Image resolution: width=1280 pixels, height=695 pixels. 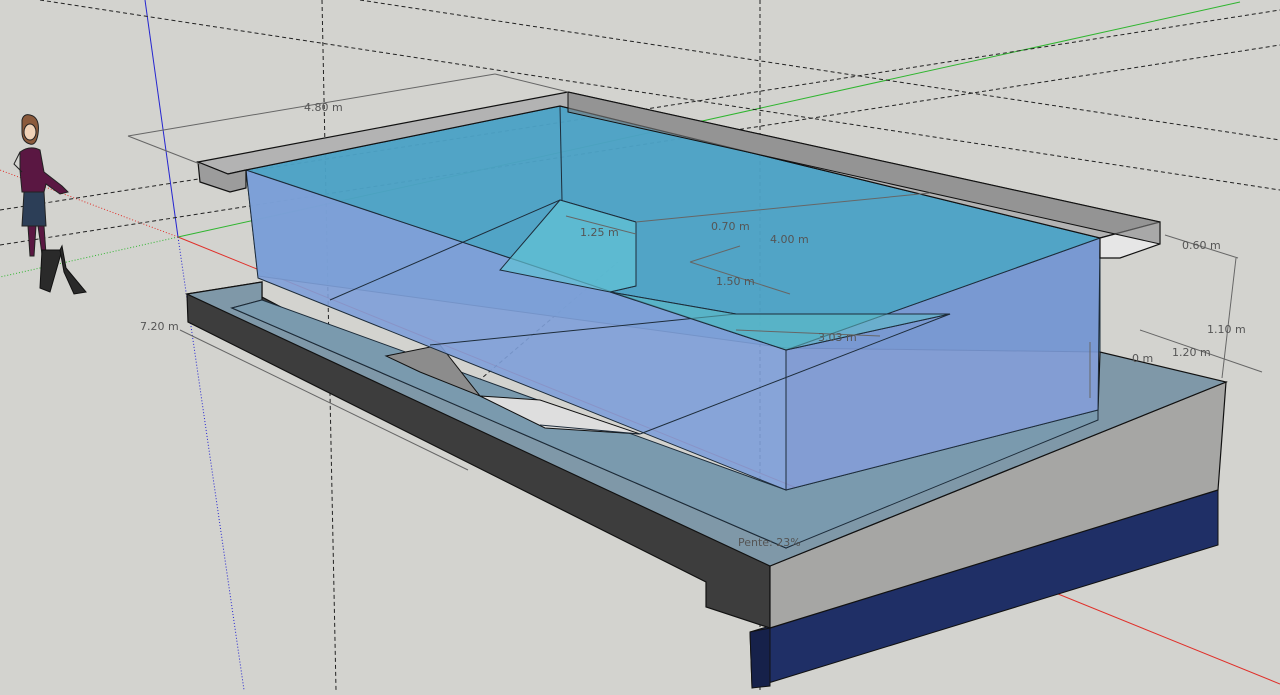 What do you see at coordinates (159, 326) in the screenshot?
I see `dim-side-length: 7.20 m` at bounding box center [159, 326].